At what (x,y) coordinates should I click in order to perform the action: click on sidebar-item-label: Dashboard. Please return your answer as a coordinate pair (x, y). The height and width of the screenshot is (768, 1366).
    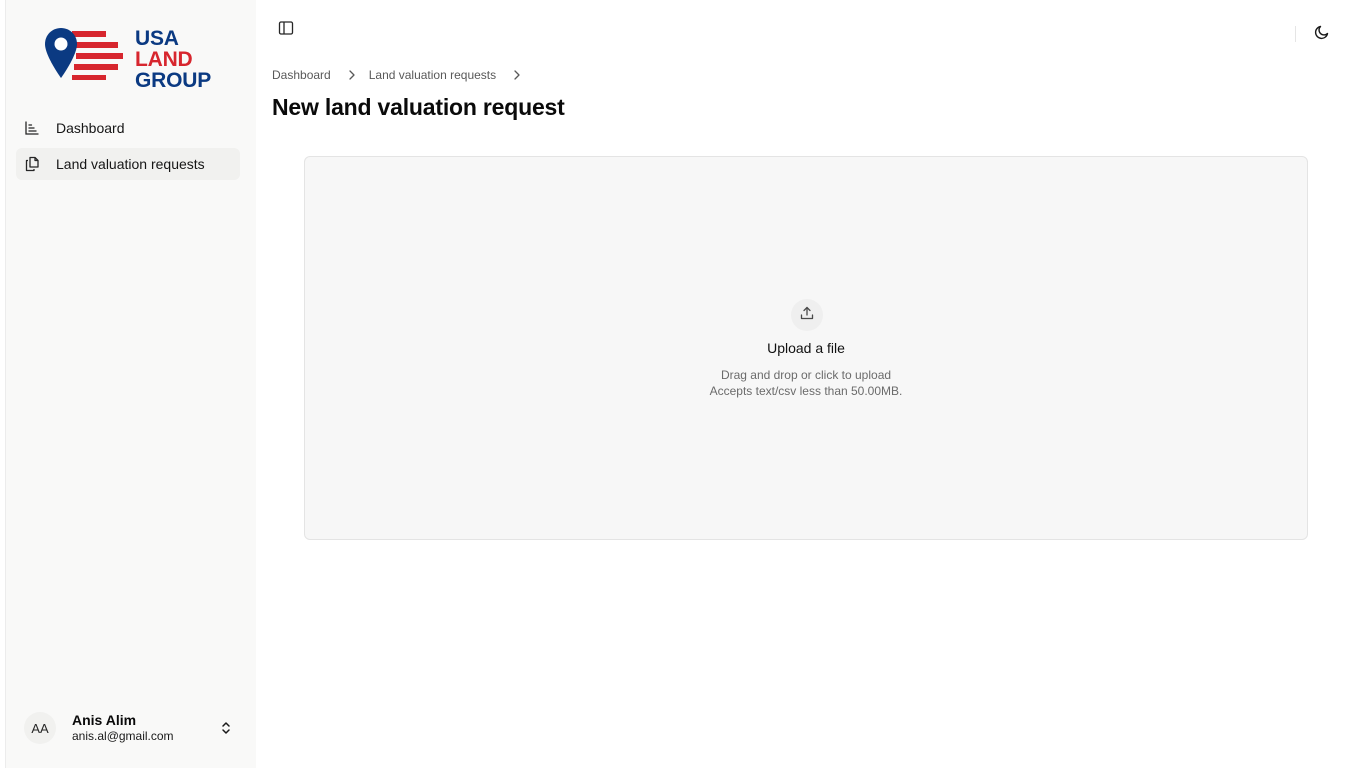
    Looking at the image, I should click on (90, 128).